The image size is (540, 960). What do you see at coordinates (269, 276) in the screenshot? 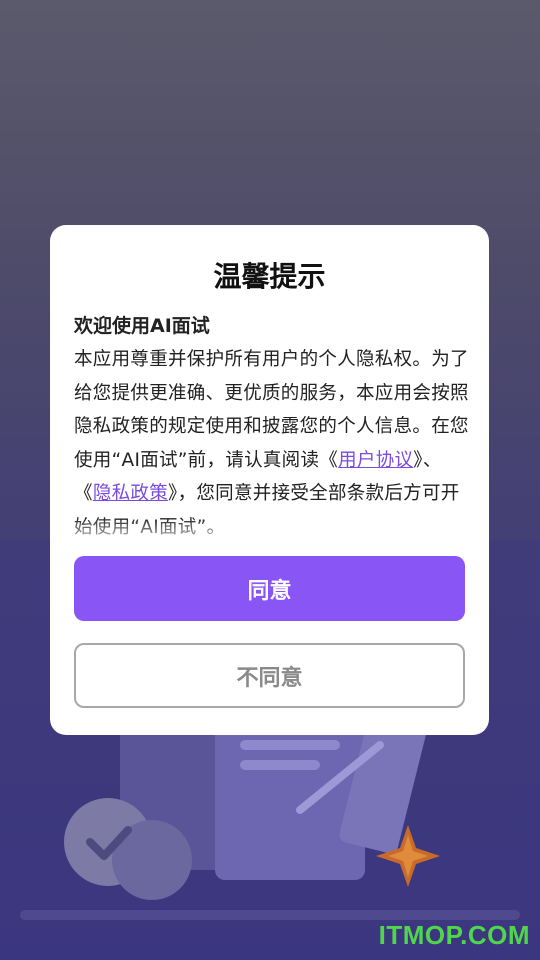
I see `dialog-title: 温馨提示` at bounding box center [269, 276].